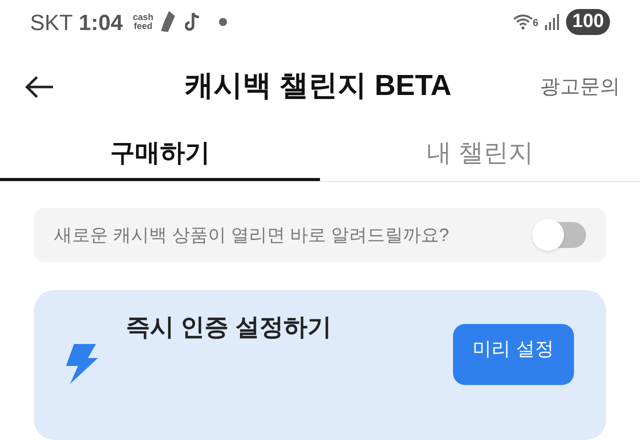  Describe the element at coordinates (143, 22) in the screenshot. I see `app-logo: cash feed` at that location.